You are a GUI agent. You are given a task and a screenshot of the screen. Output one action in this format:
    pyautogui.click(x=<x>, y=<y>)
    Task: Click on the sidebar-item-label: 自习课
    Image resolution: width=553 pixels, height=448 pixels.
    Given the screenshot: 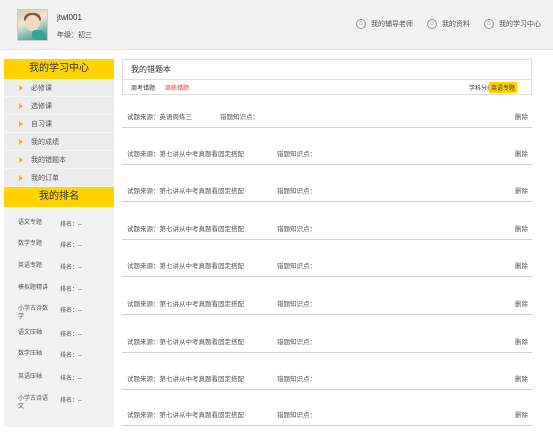 What is the action you would take?
    pyautogui.click(x=41, y=124)
    